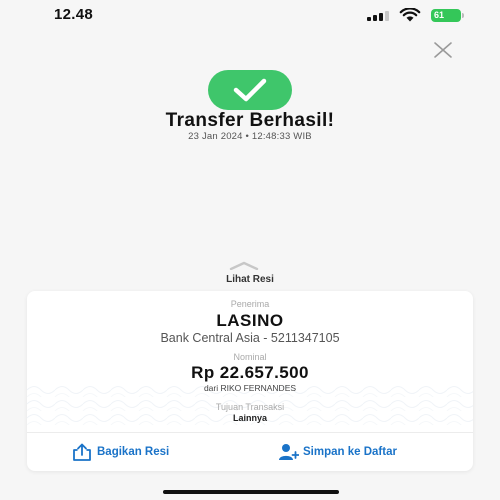  I want to click on save-to-list-button: Simpan ke Daftar, so click(337, 452).